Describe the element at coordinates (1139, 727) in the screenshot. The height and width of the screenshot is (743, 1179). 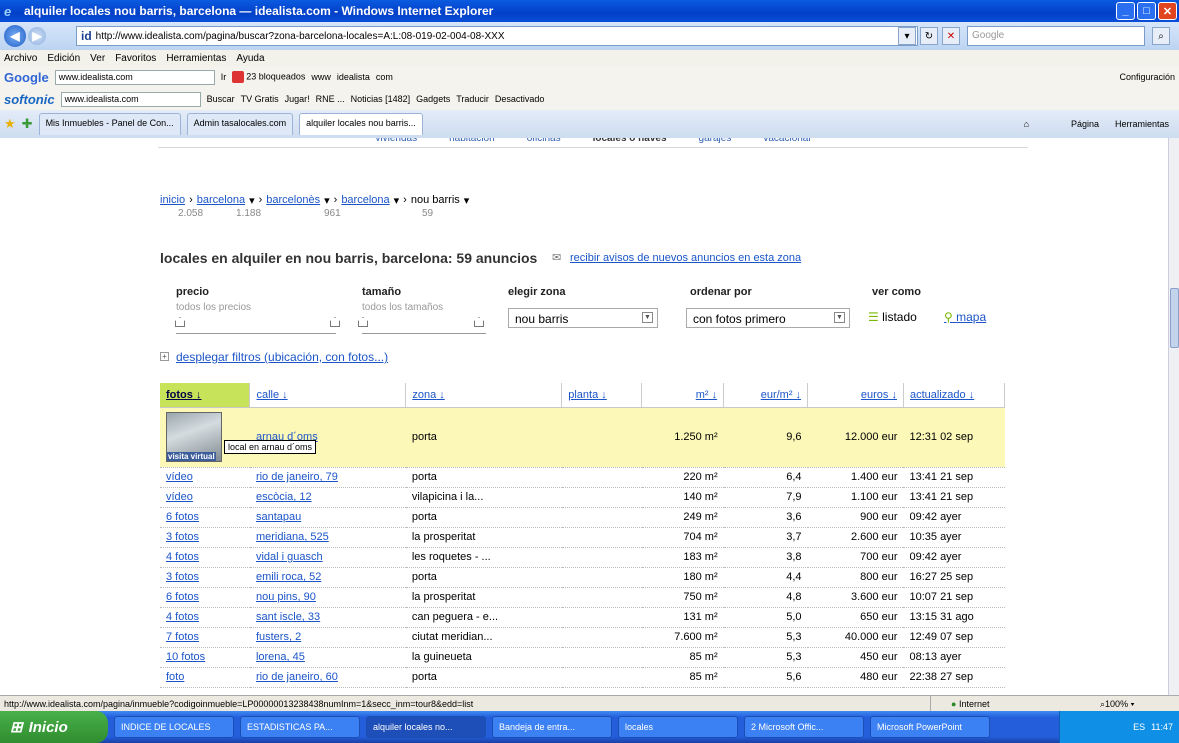
I see `language-indicator: ES` at that location.